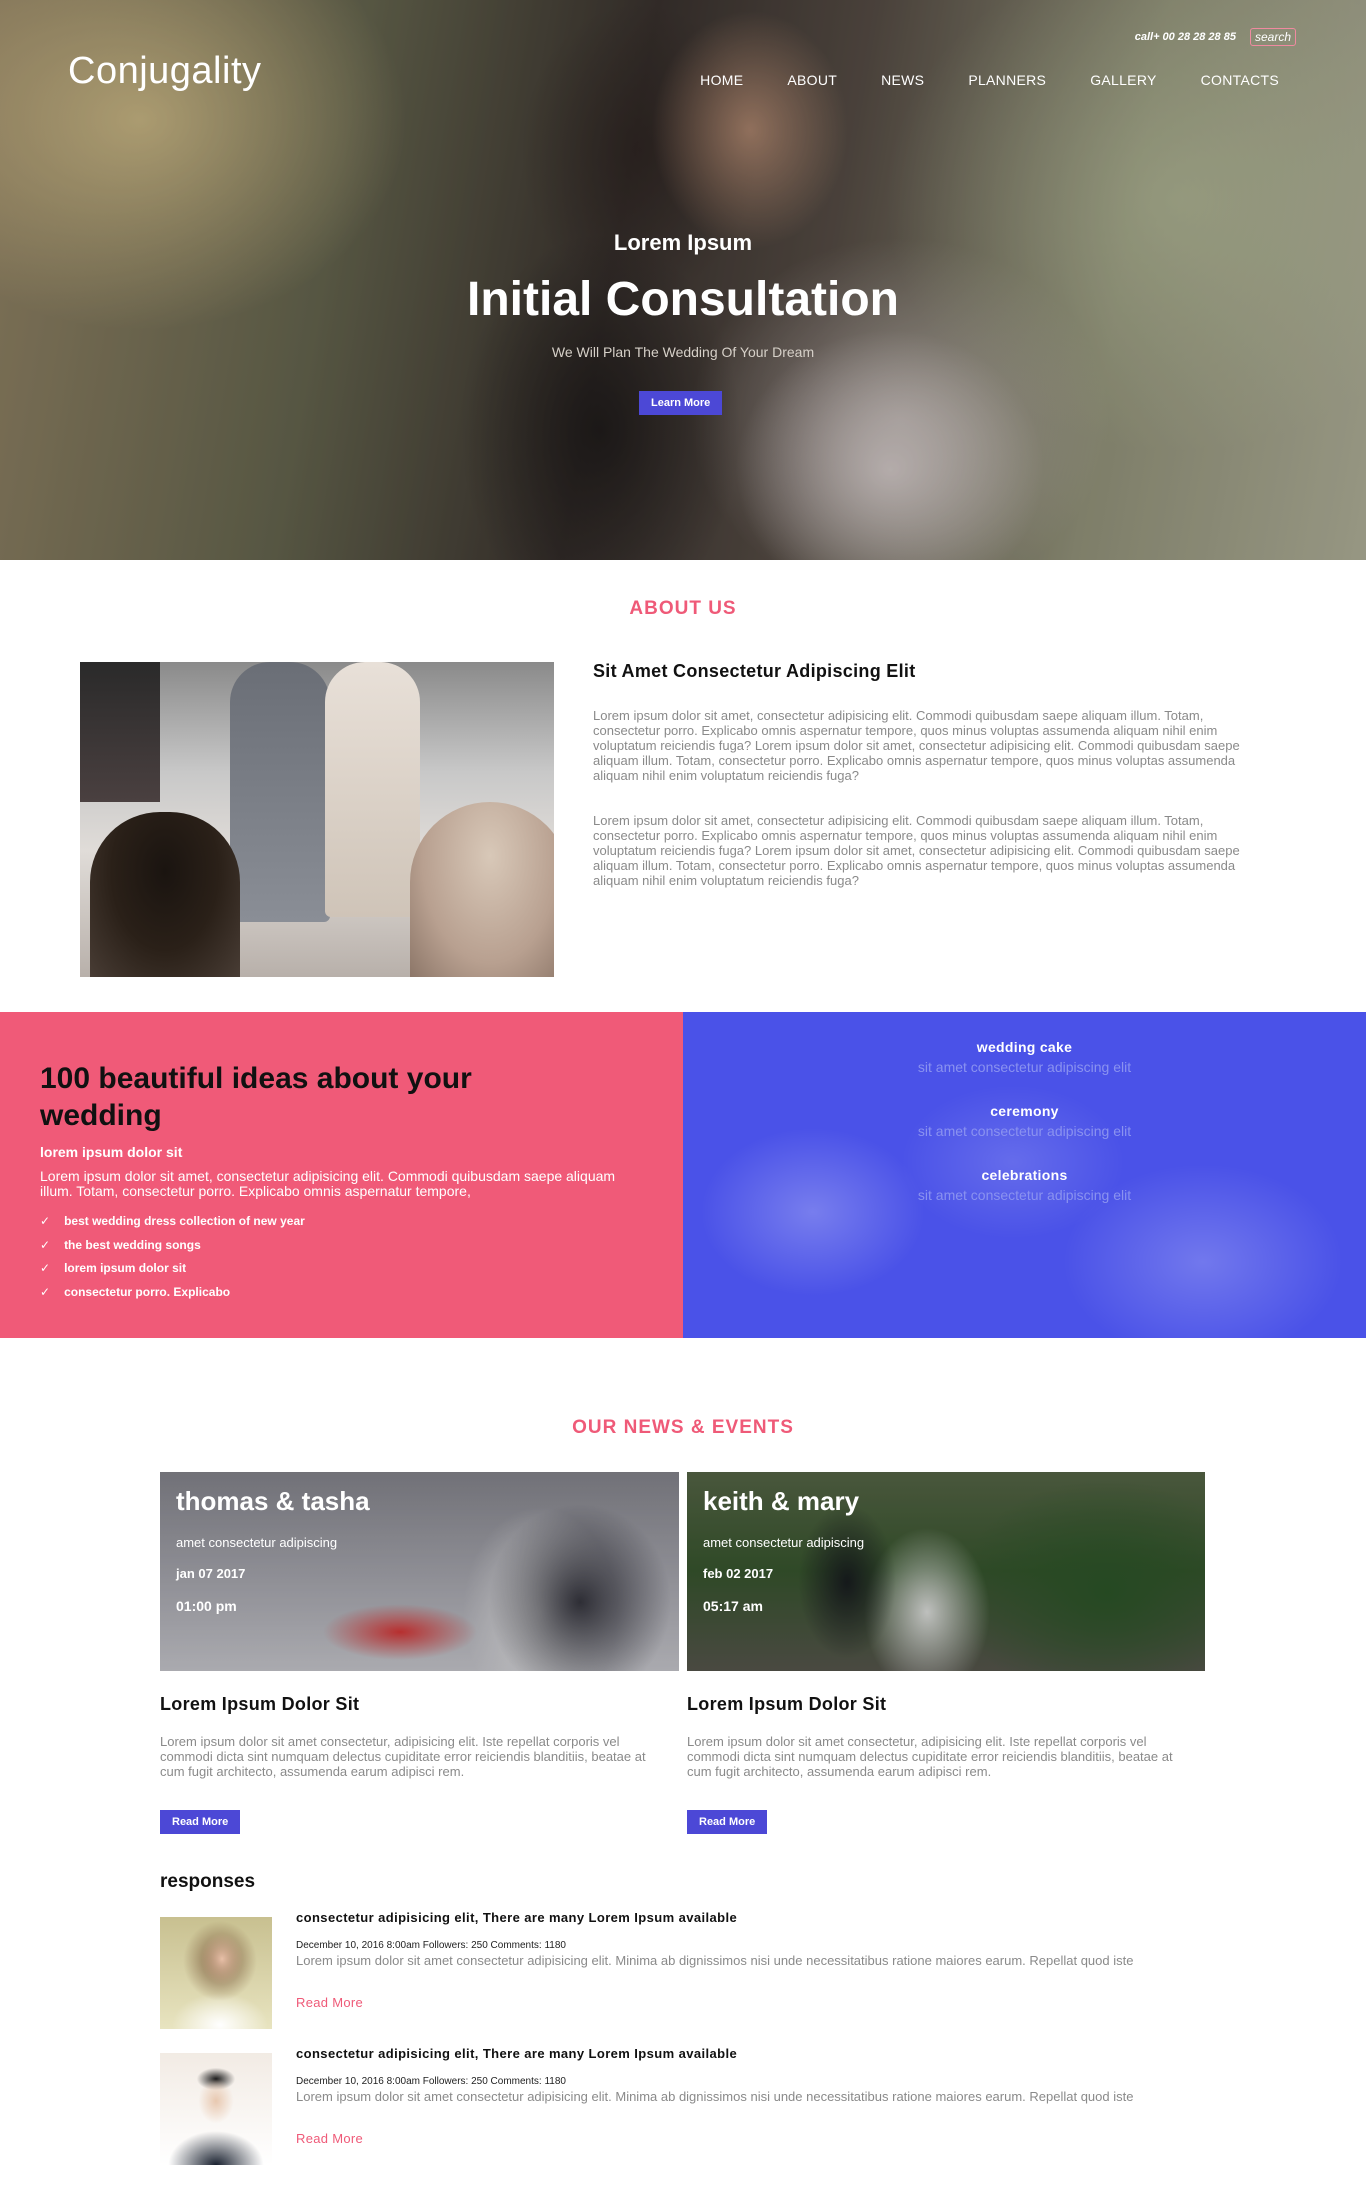 Image resolution: width=1366 pixels, height=2193 pixels. What do you see at coordinates (111, 1152) in the screenshot?
I see `ideas-subtitle: lorem ipsum dolor sit` at bounding box center [111, 1152].